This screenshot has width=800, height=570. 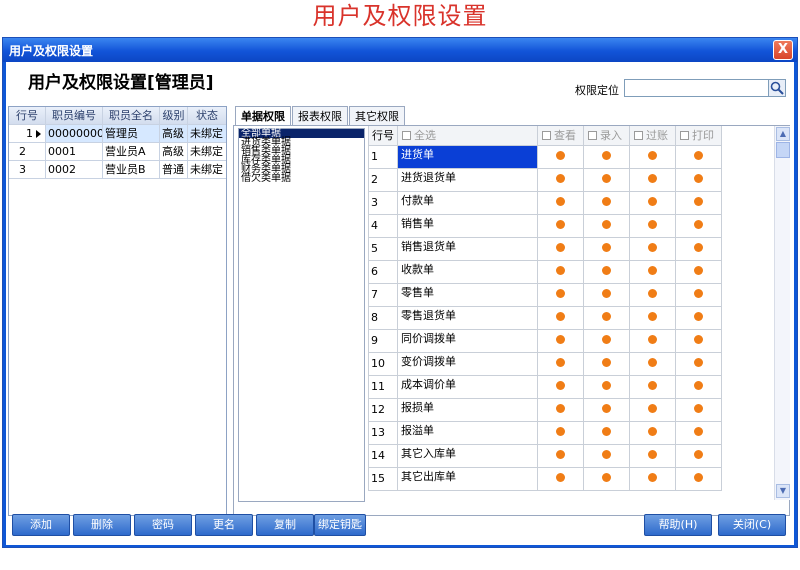 I want to click on bill-type-name: 销售退货单, so click(x=468, y=249).